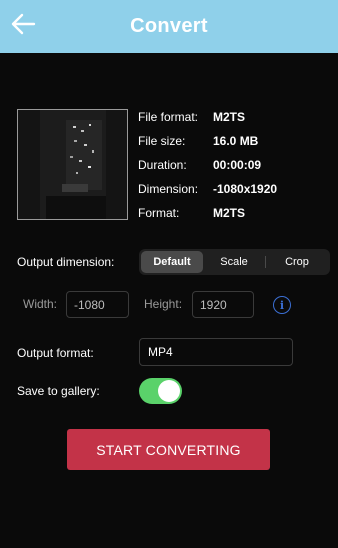 The height and width of the screenshot is (548, 338). I want to click on output-dimension-label: Output dimension:, so click(66, 262).